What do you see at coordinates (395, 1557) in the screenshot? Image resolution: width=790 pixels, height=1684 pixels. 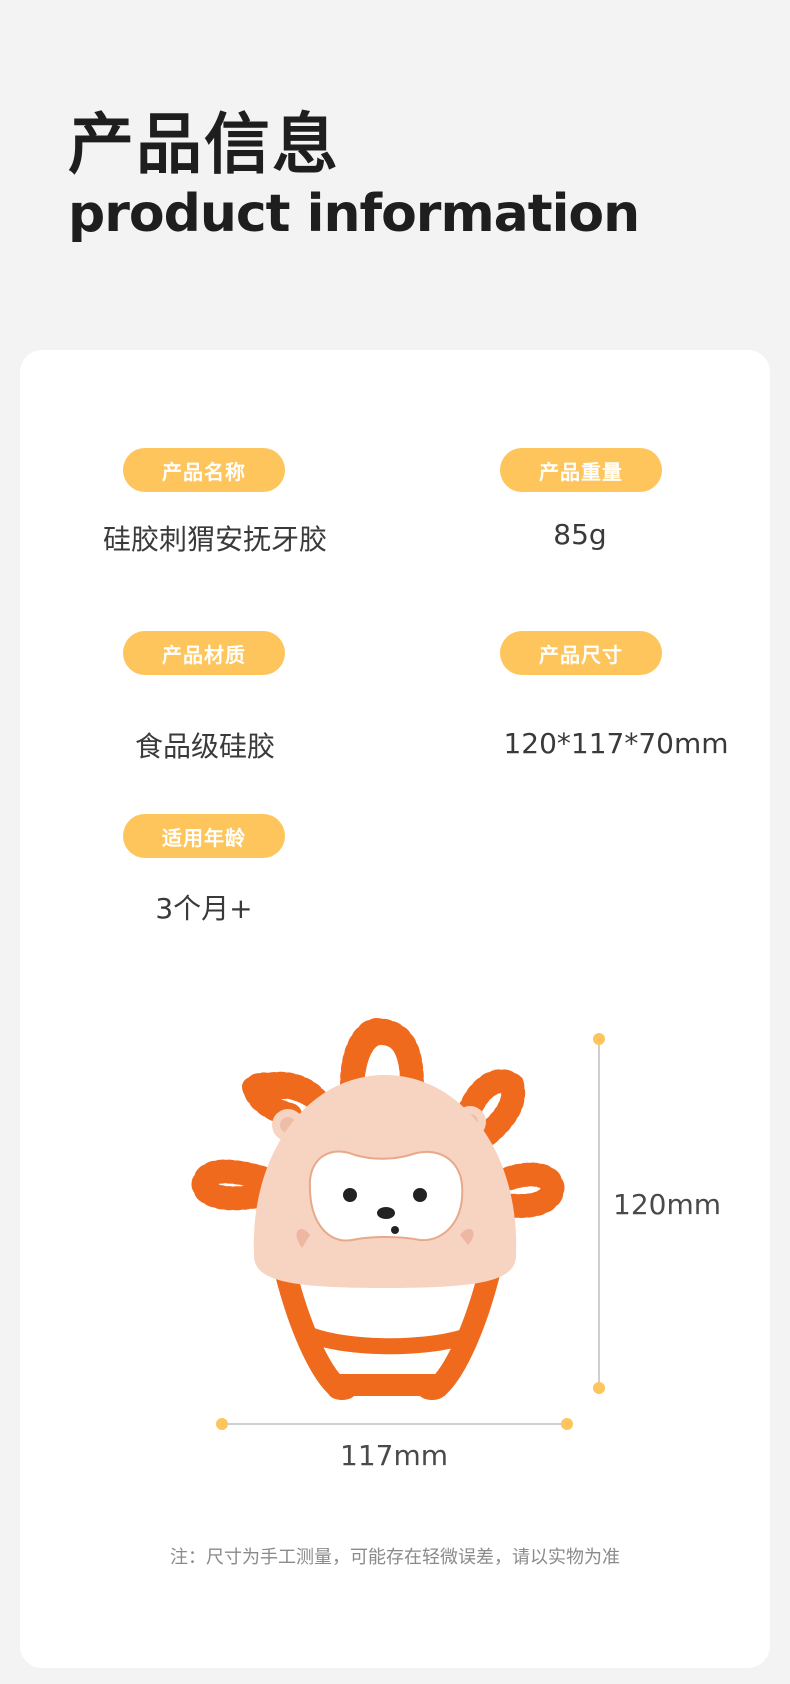 I see `measurement-note: 注：尺寸为手工测量，可能存在轻微误差，请以实物为准` at bounding box center [395, 1557].